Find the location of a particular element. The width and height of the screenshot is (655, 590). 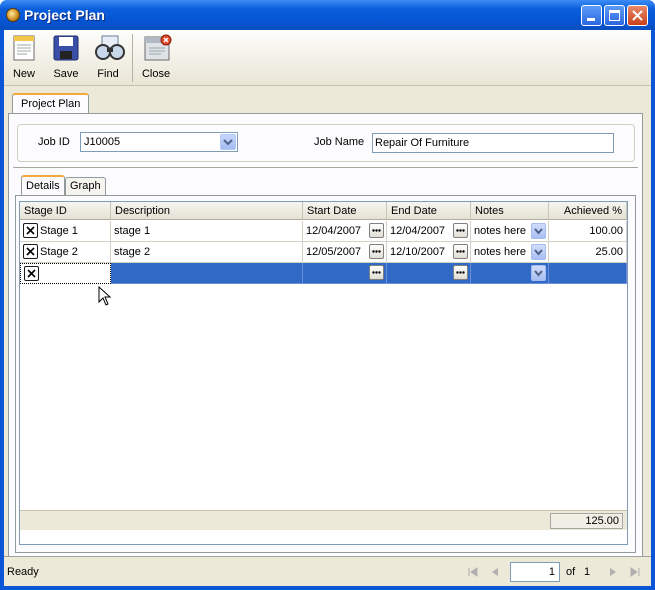

achieved-cell: 100.00 is located at coordinates (588, 231).